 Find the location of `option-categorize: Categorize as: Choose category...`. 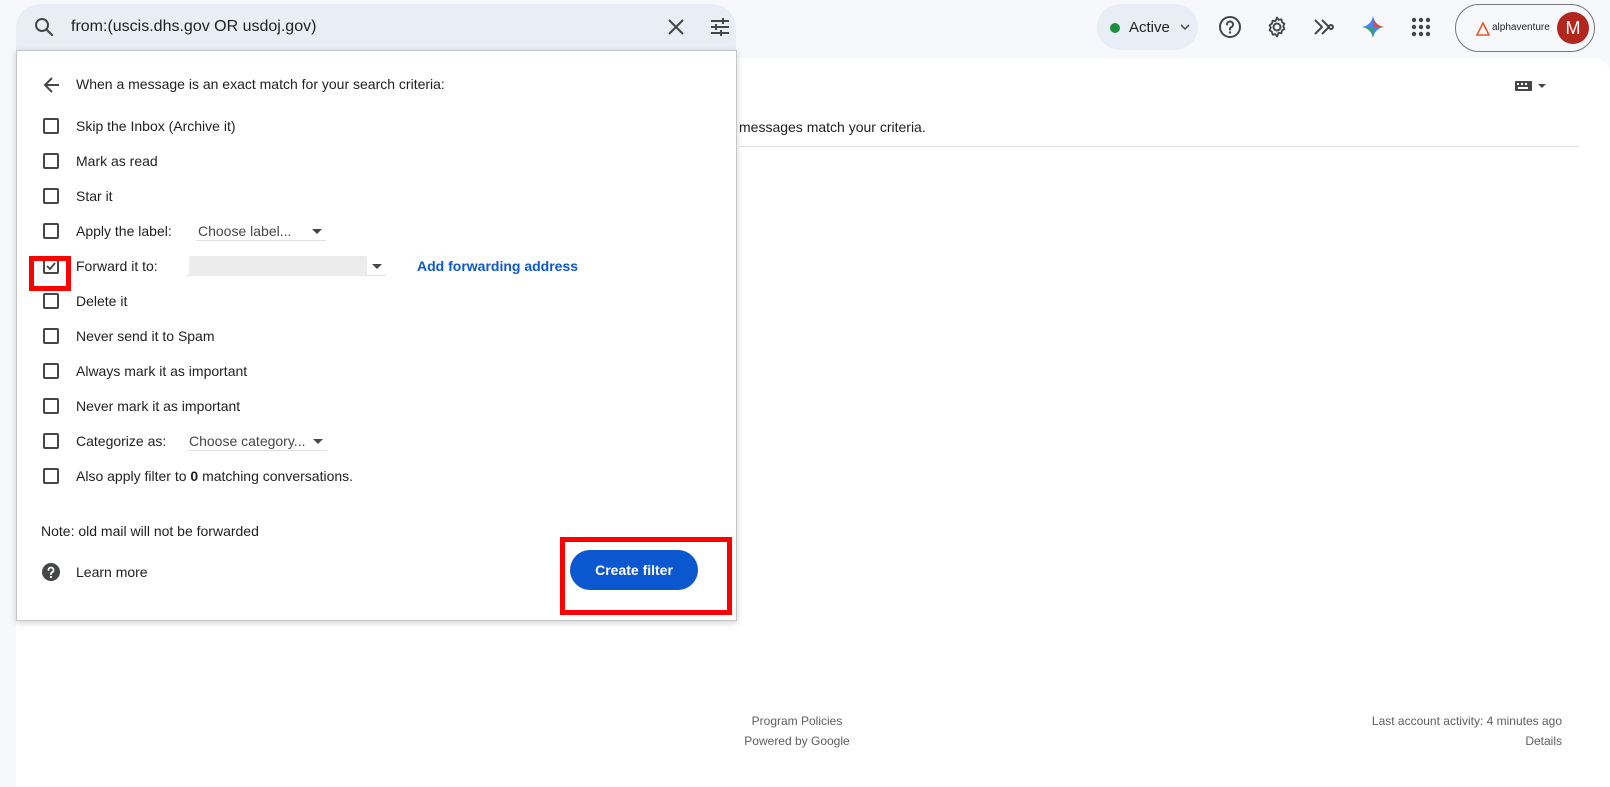

option-categorize: Categorize as: Choose category... is located at coordinates (381, 441).